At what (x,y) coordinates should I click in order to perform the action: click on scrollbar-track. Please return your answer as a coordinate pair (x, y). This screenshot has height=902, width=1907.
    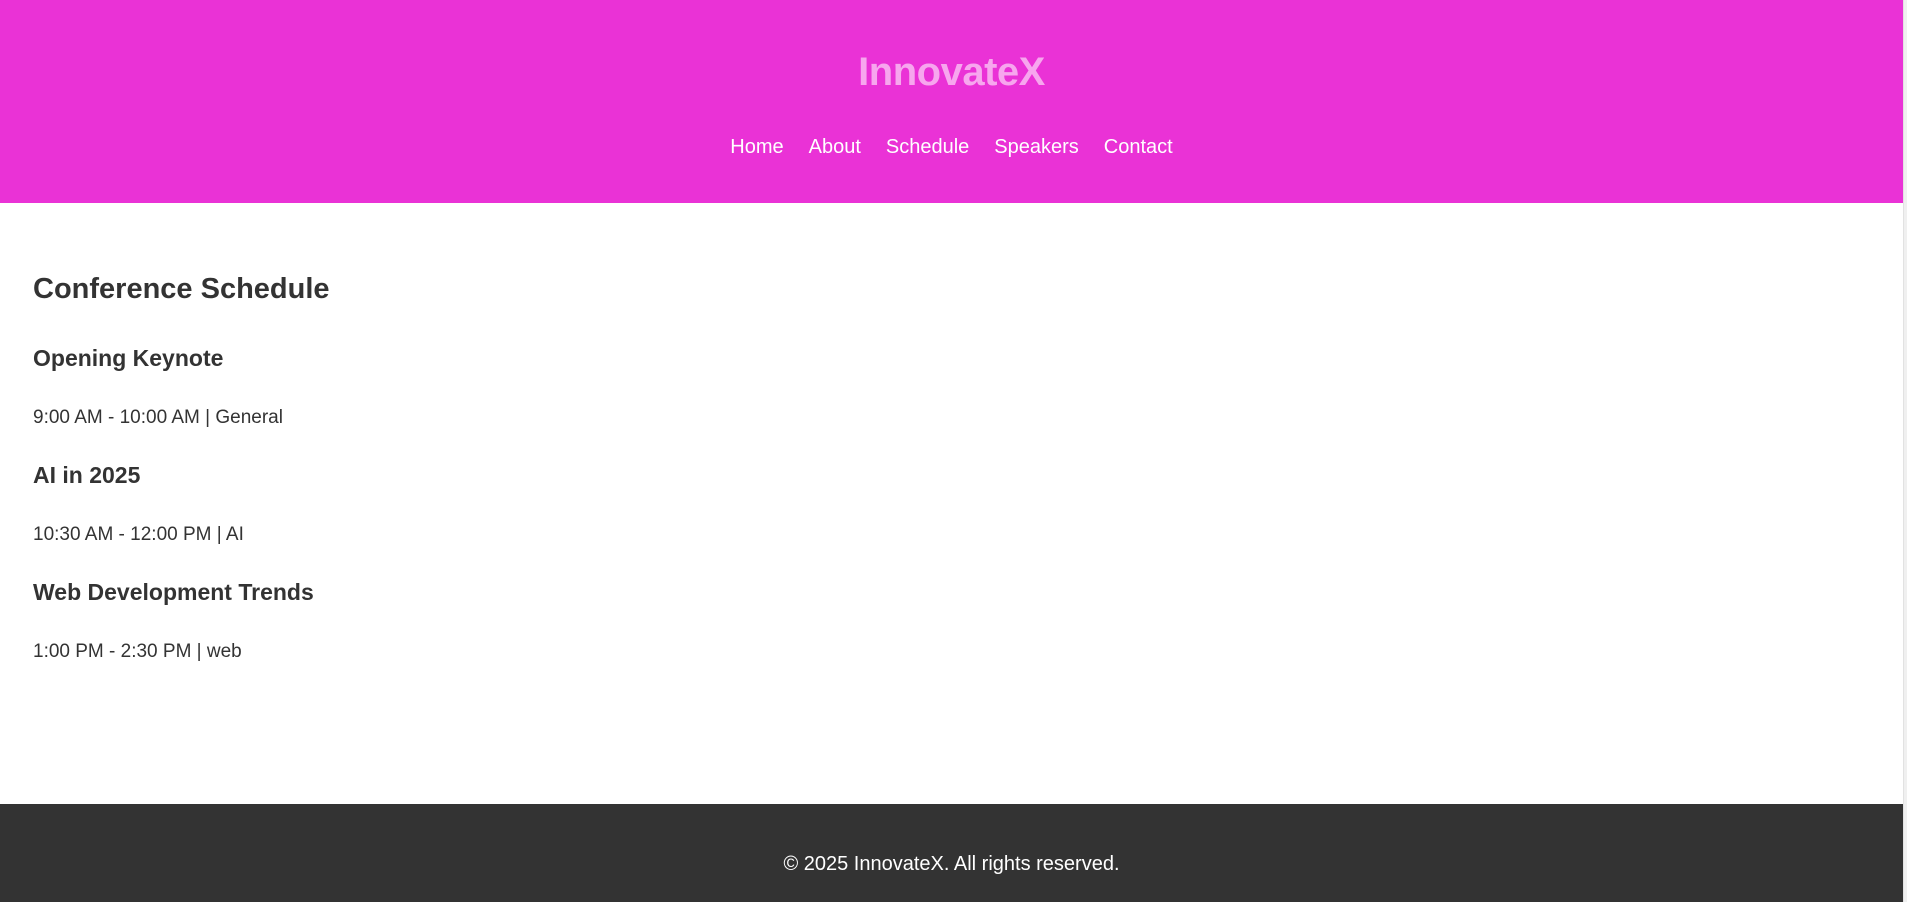
    Looking at the image, I should click on (1905, 451).